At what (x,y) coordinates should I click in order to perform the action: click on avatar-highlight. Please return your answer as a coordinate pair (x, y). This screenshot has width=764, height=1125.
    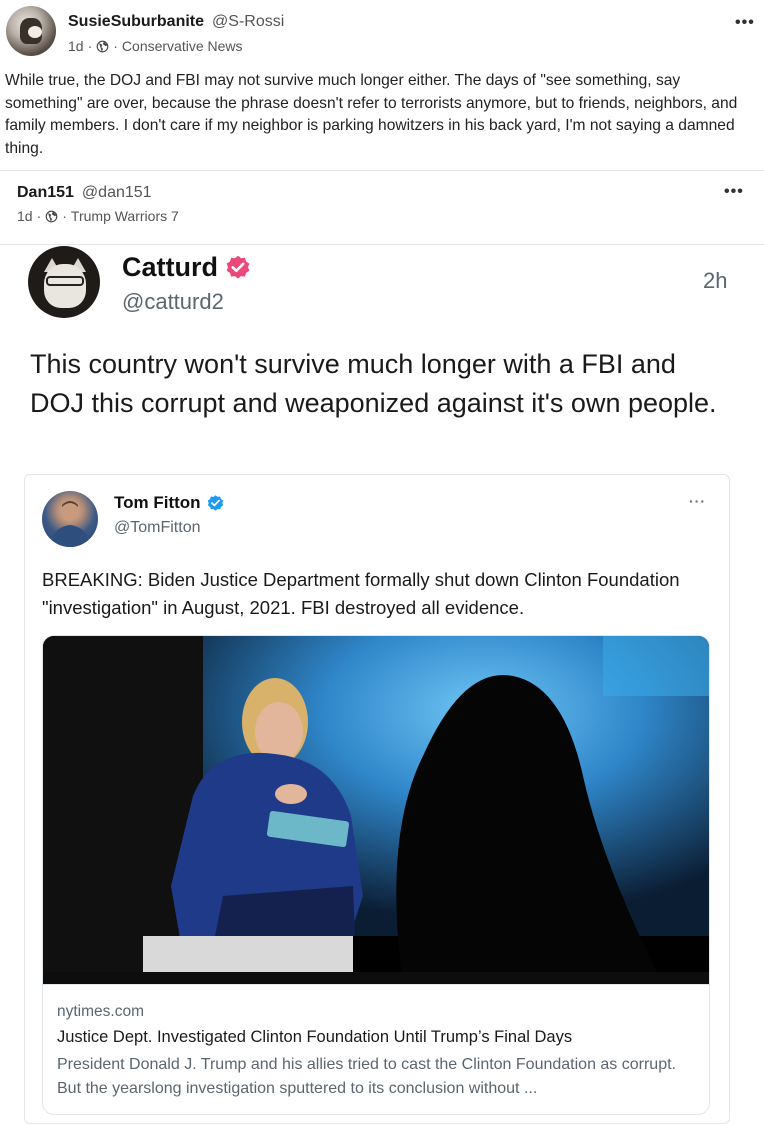
    Looking at the image, I should click on (35, 32).